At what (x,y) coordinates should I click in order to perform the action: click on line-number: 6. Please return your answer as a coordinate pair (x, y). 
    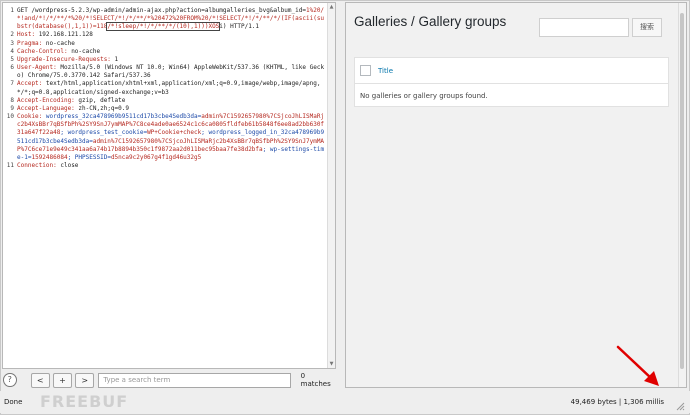
    Looking at the image, I should click on (12, 68).